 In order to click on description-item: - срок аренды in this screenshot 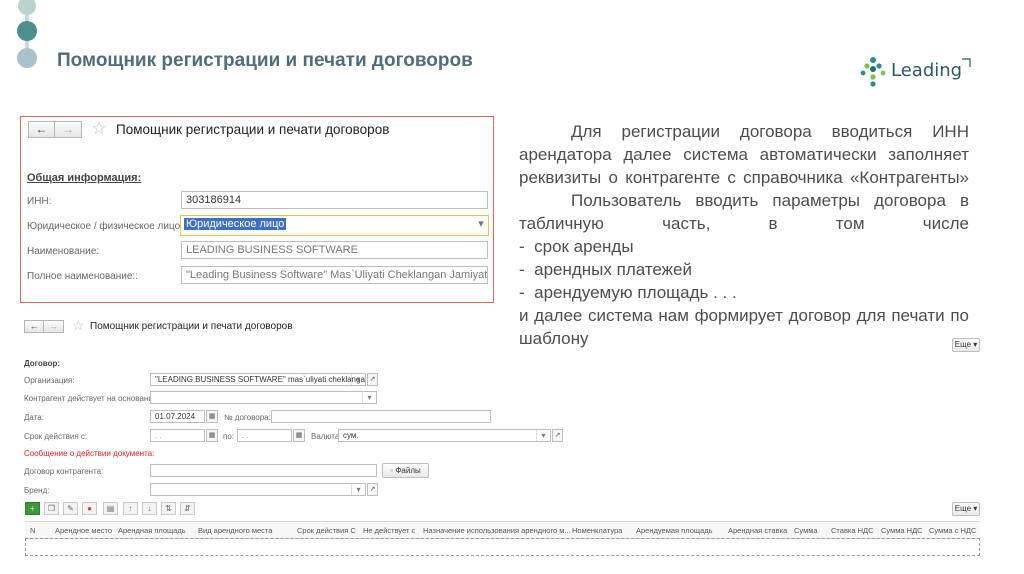, I will do `click(576, 246)`.